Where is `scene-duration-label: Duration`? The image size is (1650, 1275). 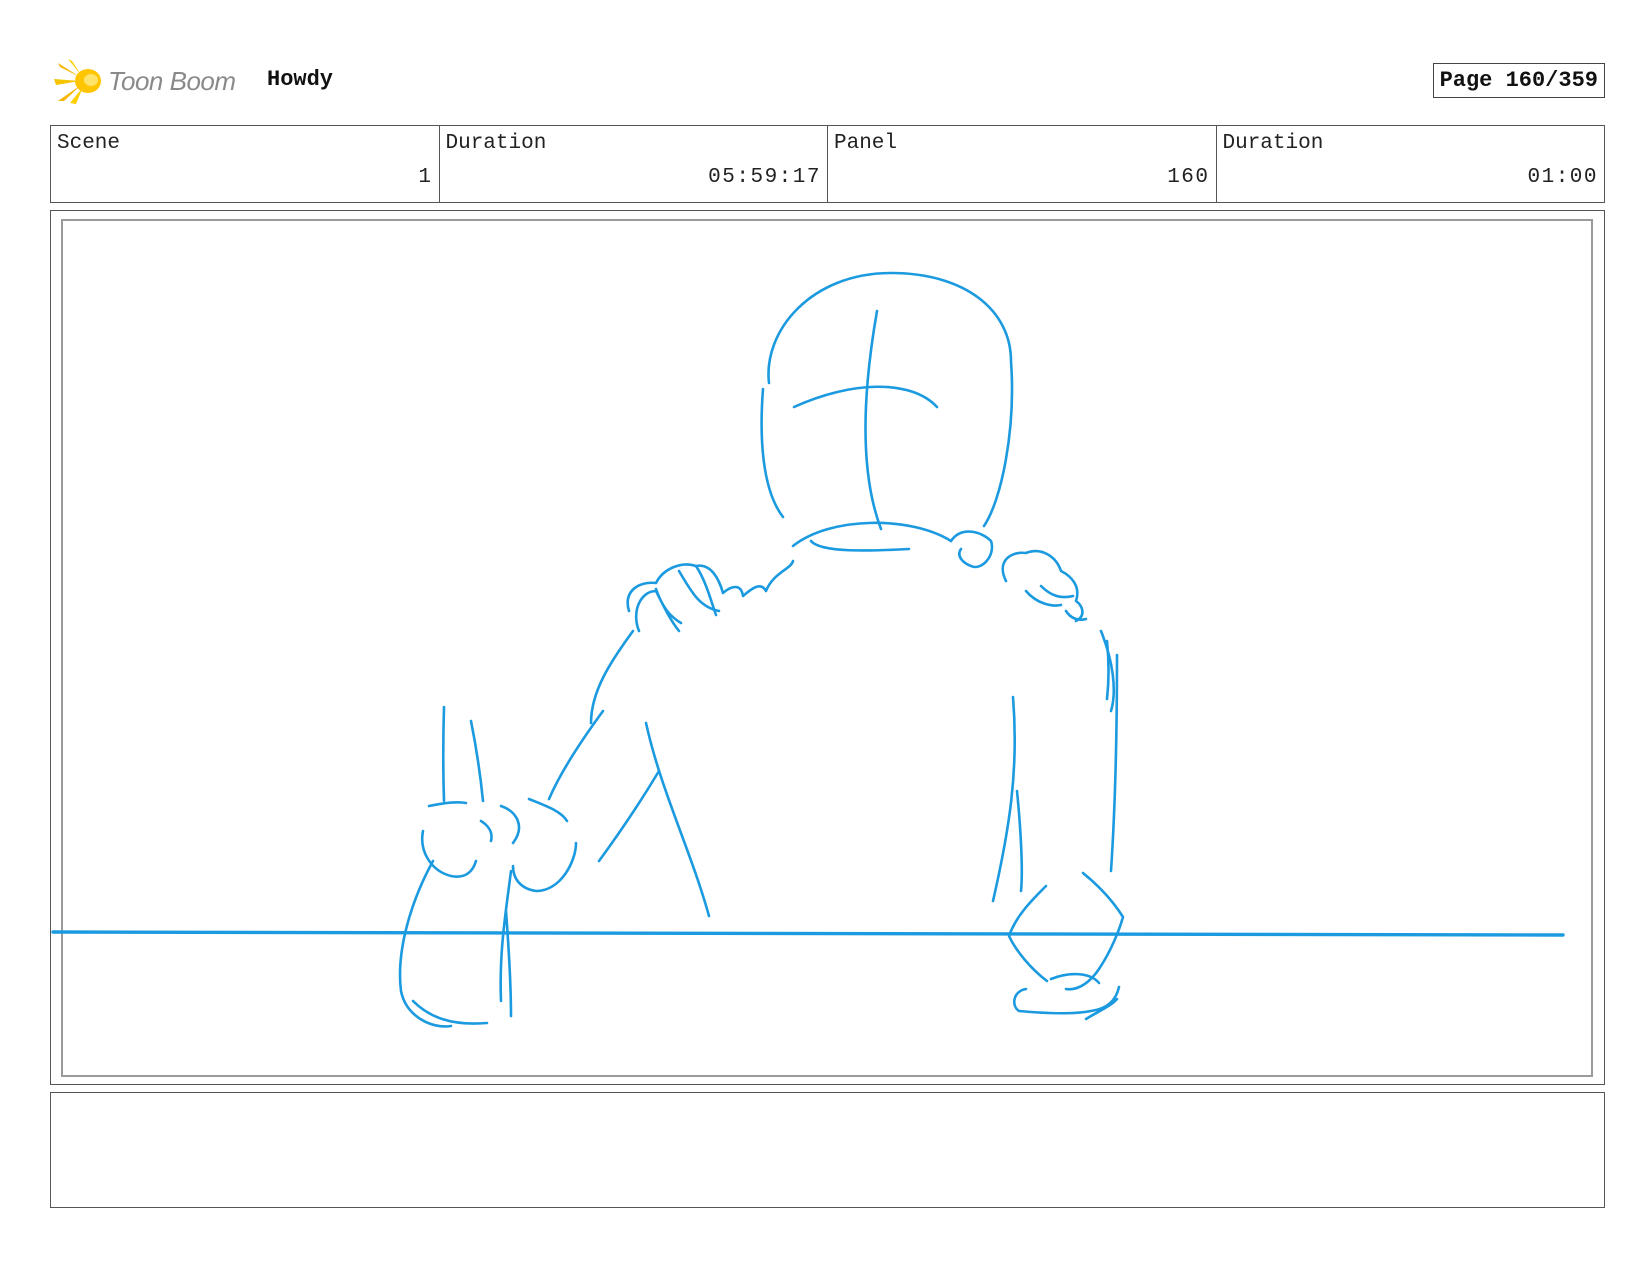 scene-duration-label: Duration is located at coordinates (496, 143).